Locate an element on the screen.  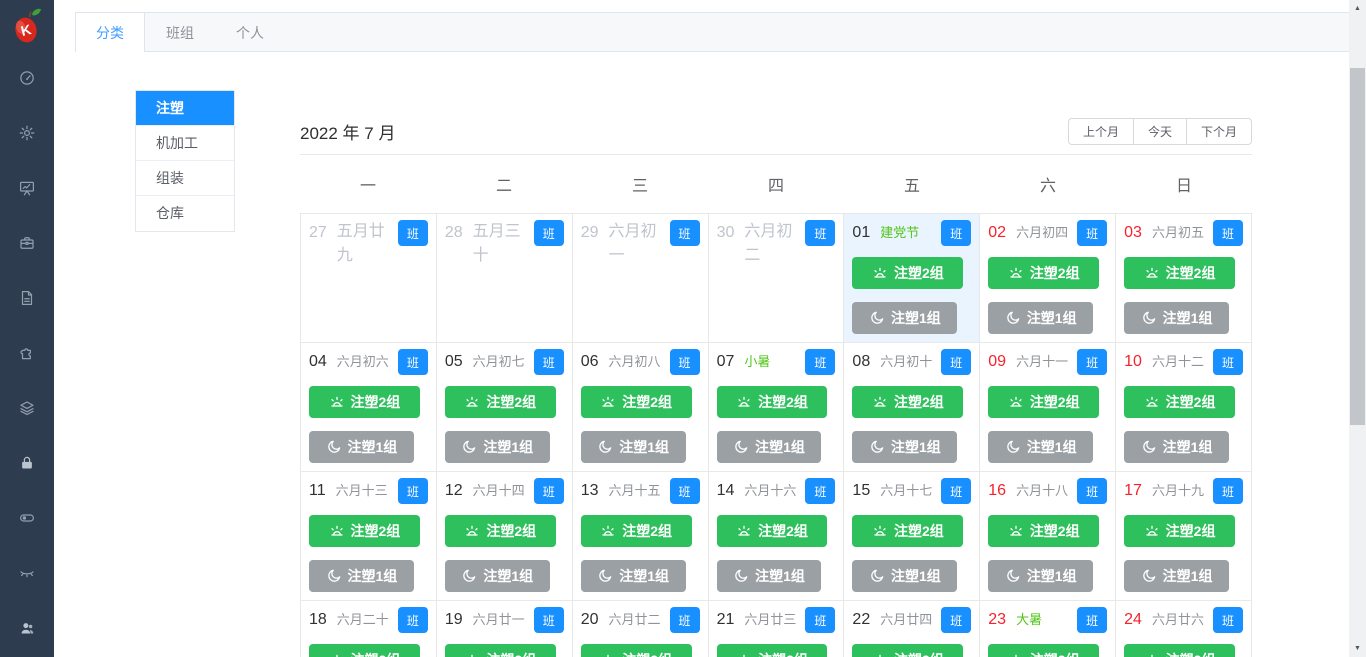
monitor-chart-icon is located at coordinates (27, 188).